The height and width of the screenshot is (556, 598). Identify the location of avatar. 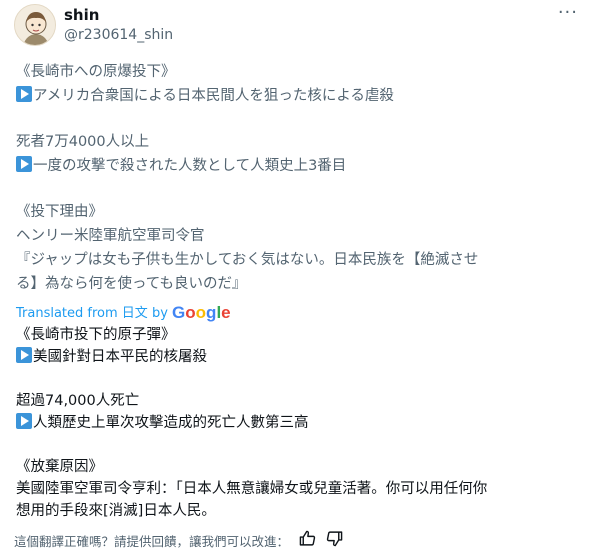
(35, 25).